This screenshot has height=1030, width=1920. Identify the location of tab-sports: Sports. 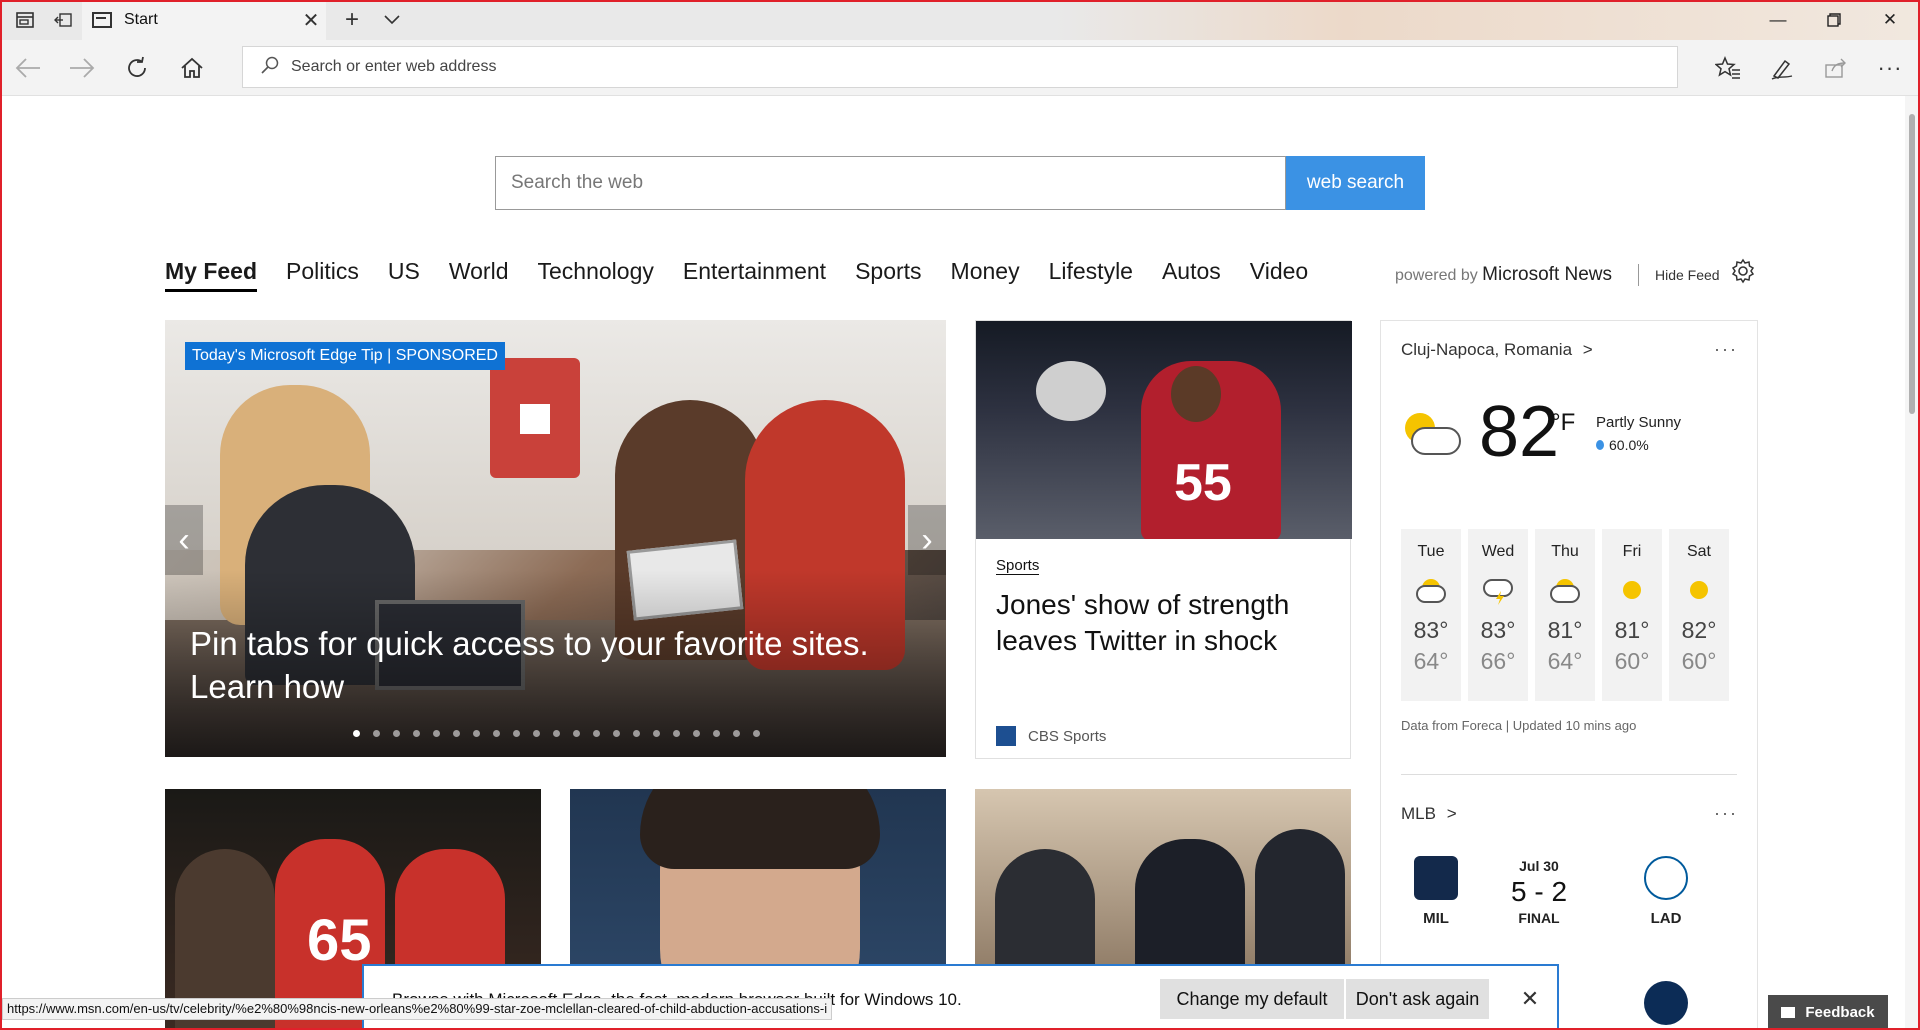
(888, 271).